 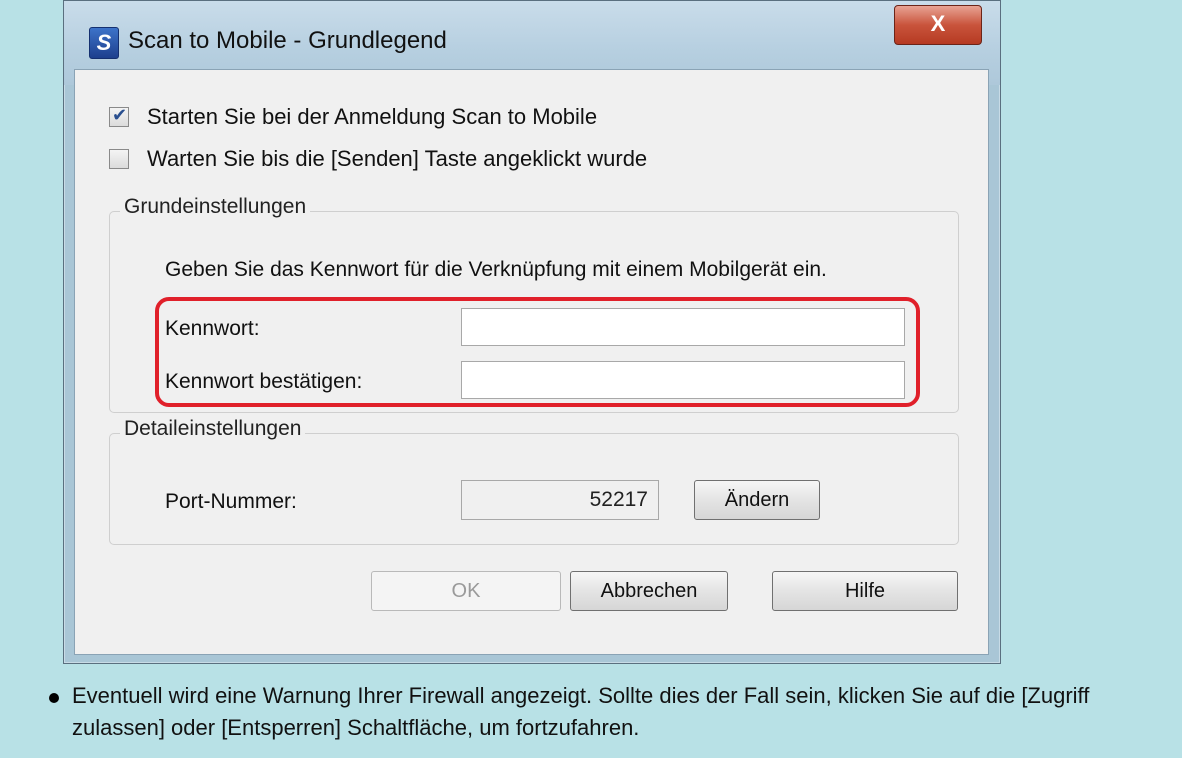 I want to click on port-label: Port-Nummer:, so click(x=231, y=501).